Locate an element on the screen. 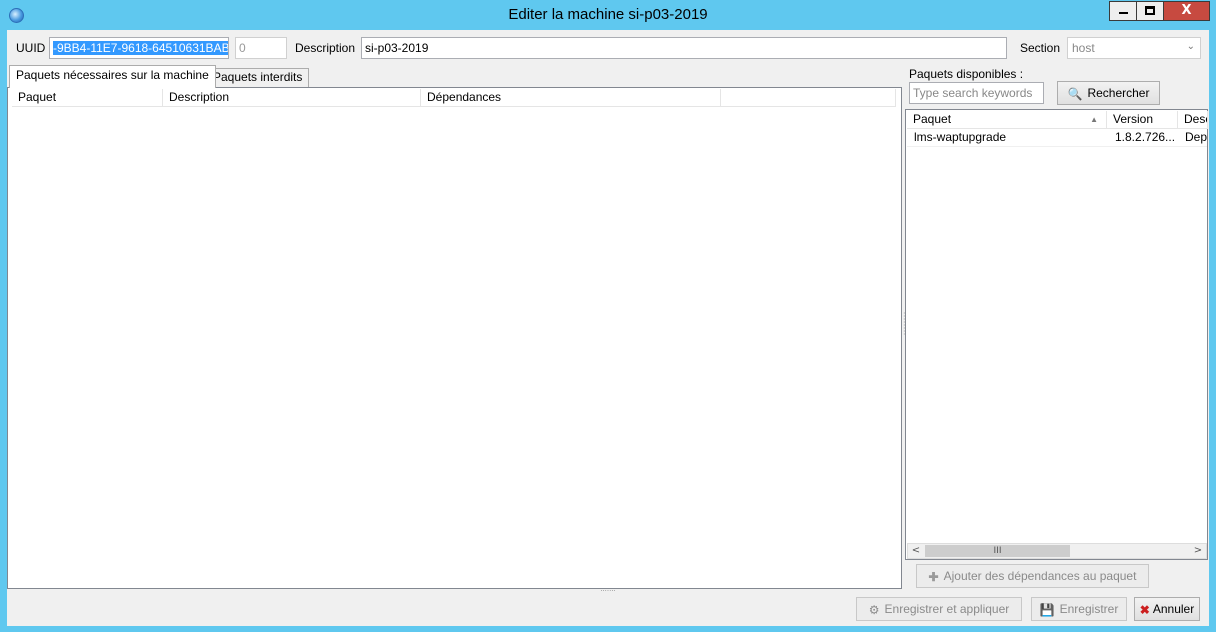 Image resolution: width=1216 pixels, height=632 pixels. description-label: Description is located at coordinates (325, 48).